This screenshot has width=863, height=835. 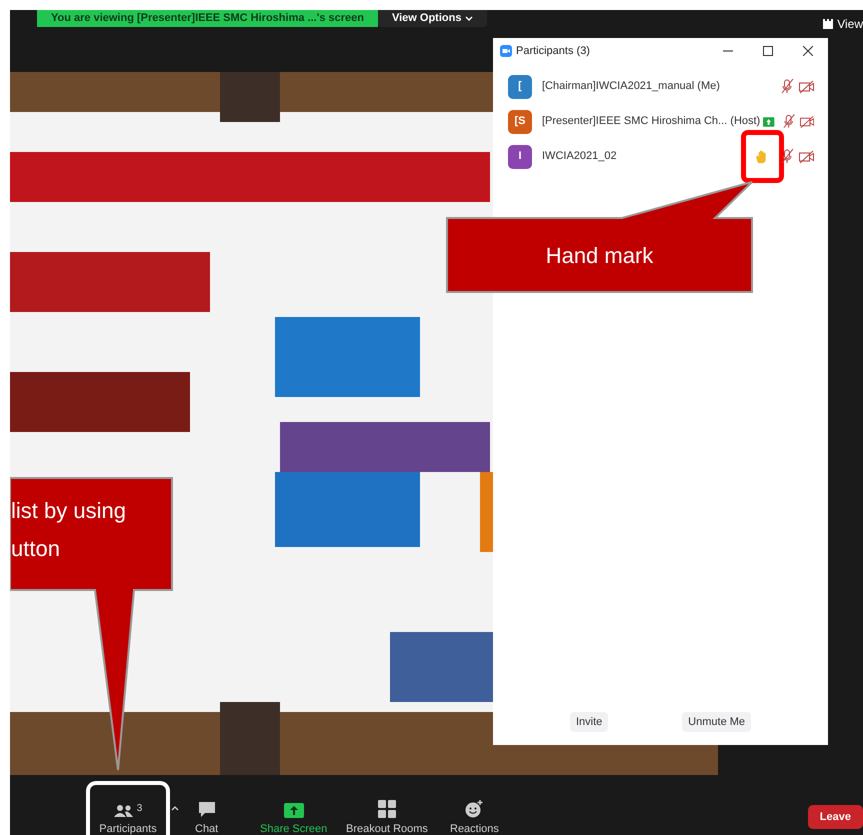 I want to click on participant-count: 3, so click(x=139, y=809).